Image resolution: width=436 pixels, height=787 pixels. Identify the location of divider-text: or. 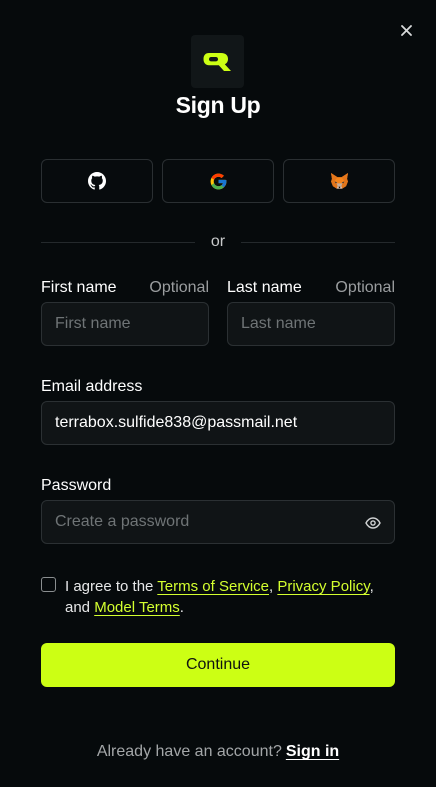
(218, 241).